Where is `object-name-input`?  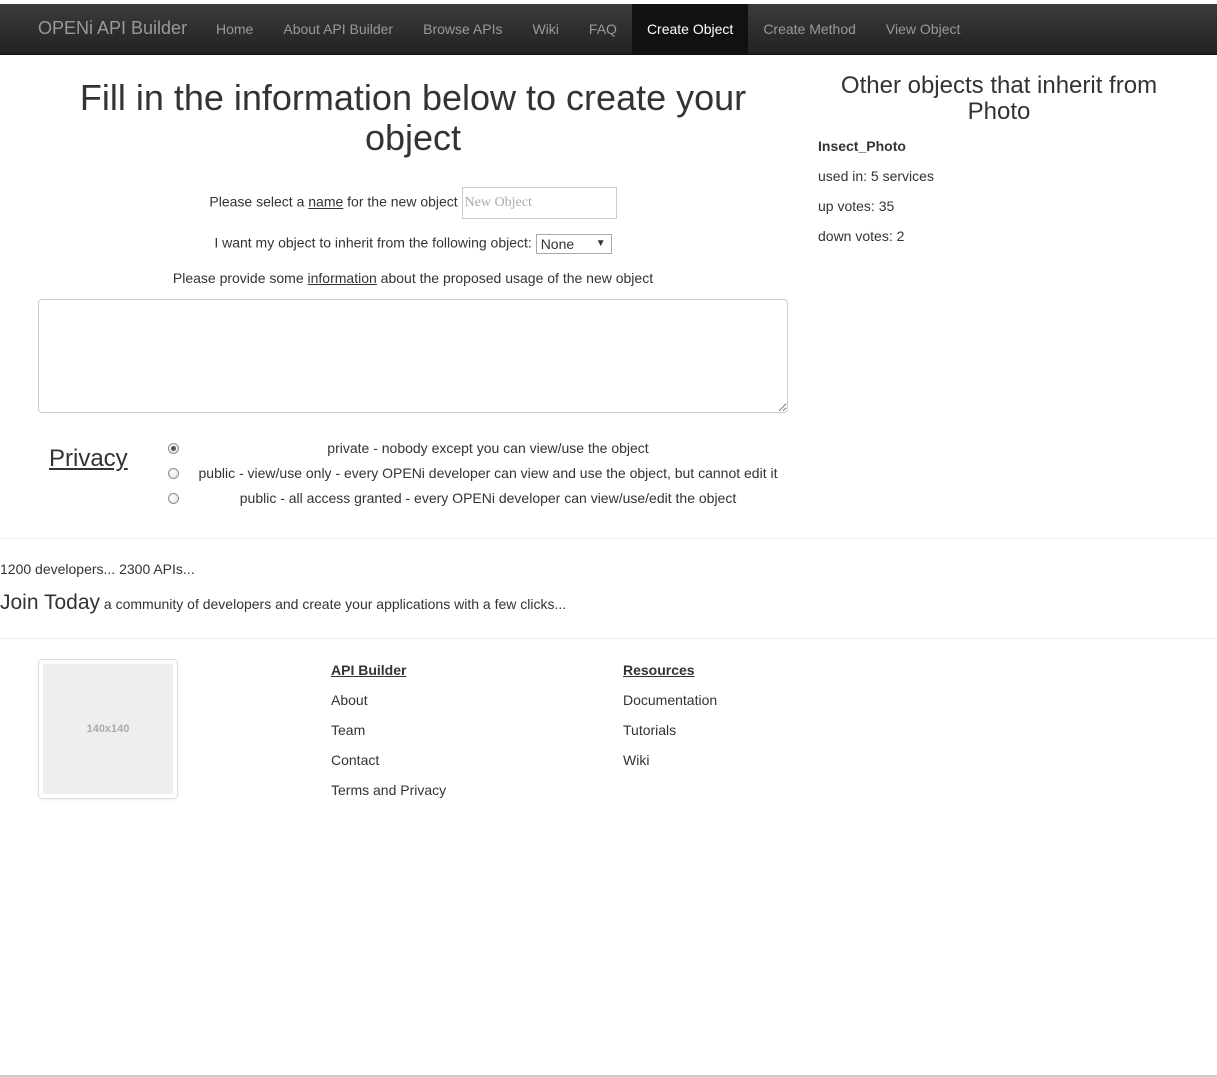
object-name-input is located at coordinates (539, 203).